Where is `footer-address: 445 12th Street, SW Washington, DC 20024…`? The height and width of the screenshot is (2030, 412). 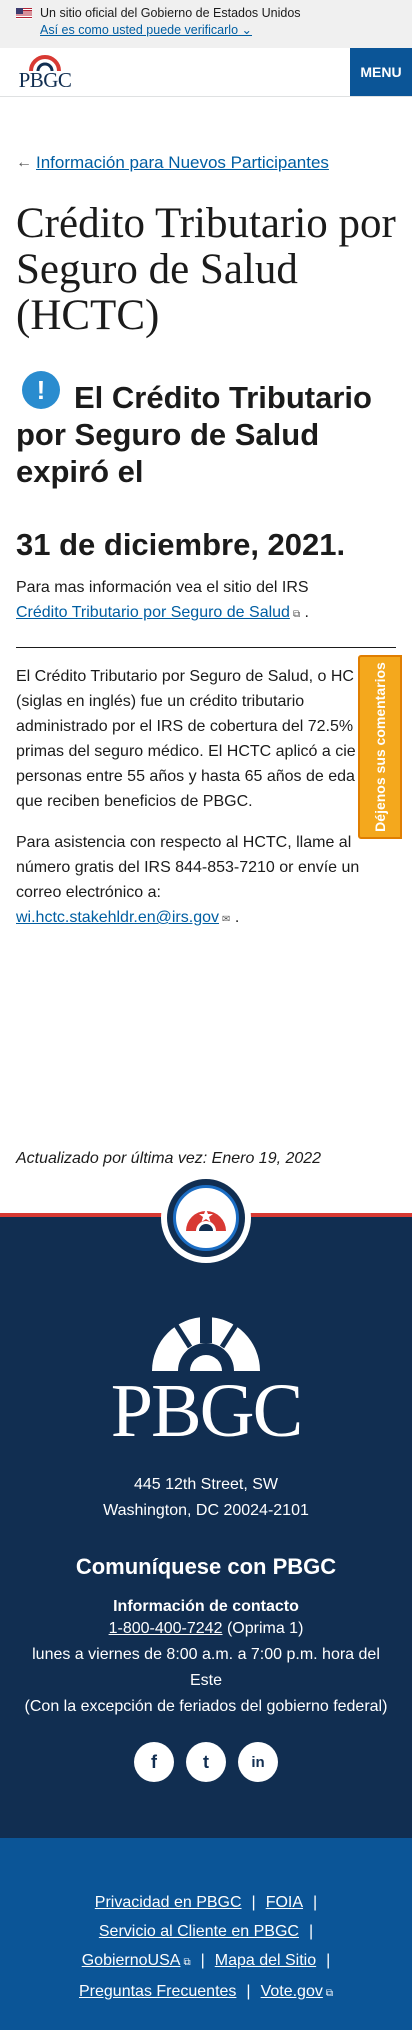
footer-address: 445 12th Street, SW Washington, DC 20024… is located at coordinates (206, 1498).